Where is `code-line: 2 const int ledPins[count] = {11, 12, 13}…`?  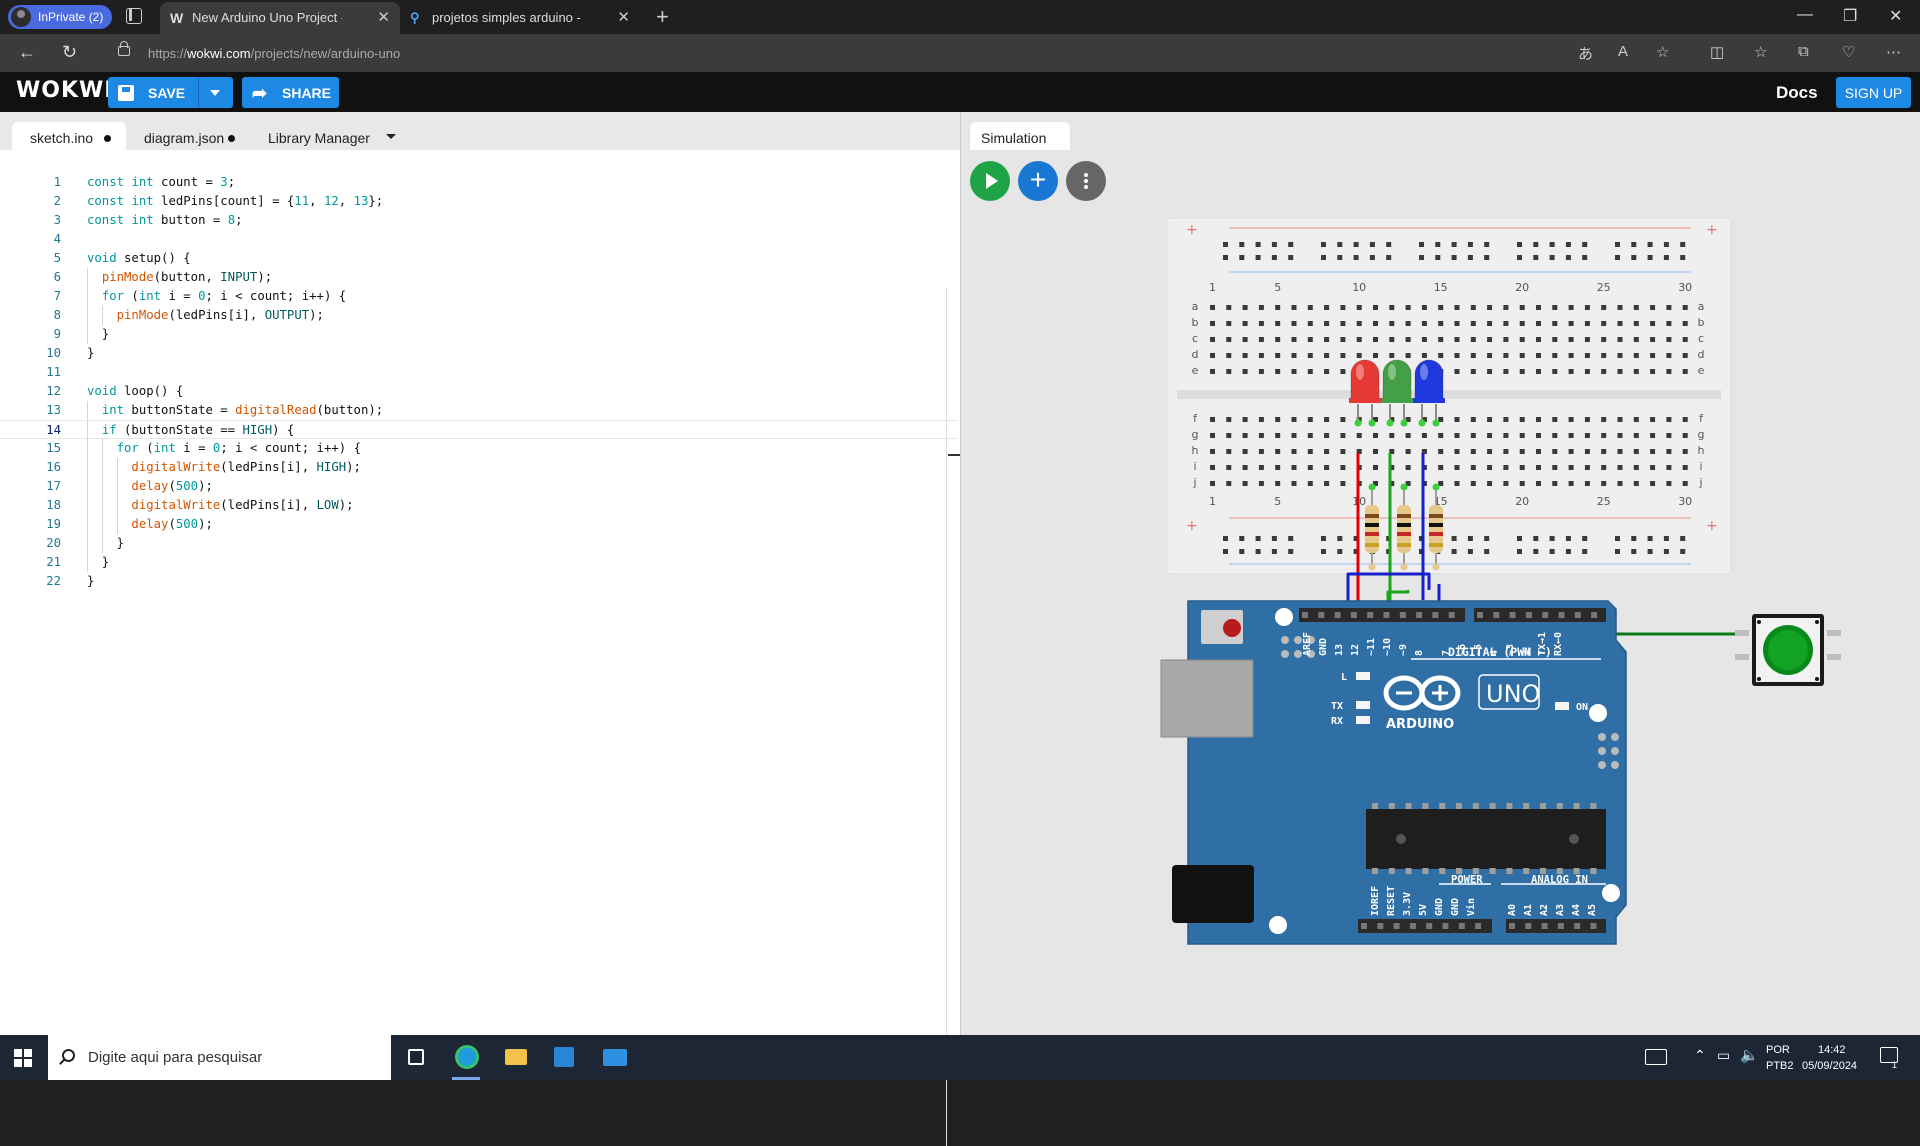 code-line: 2 const int ledPins[count] = {11, 12, 13}… is located at coordinates (479, 201).